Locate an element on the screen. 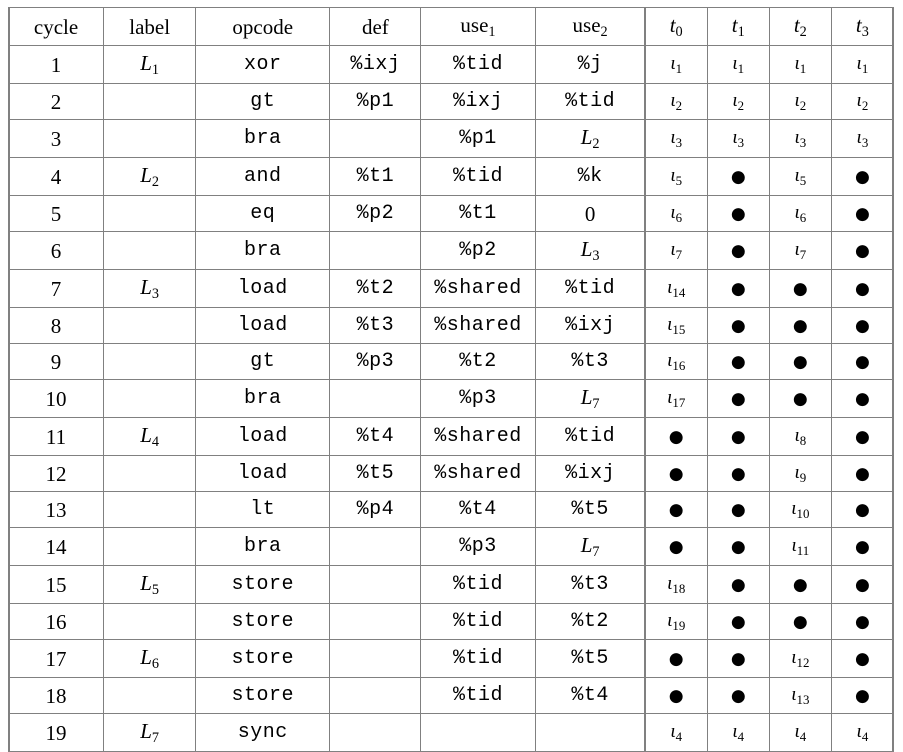  table-row: 10 bra %p3 L7 ι17 ● ● ● is located at coordinates (451, 398).